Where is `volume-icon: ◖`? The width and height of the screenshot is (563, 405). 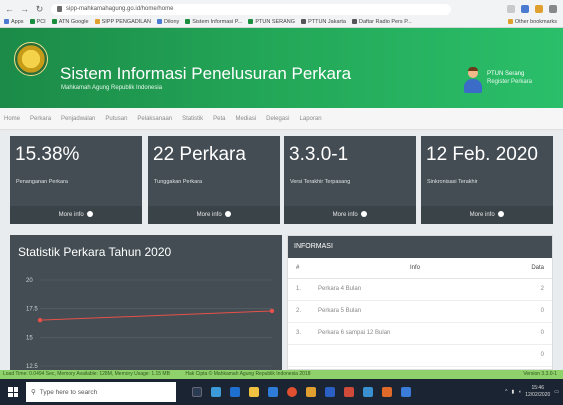
volume-icon: ◖ is located at coordinates (519, 392).